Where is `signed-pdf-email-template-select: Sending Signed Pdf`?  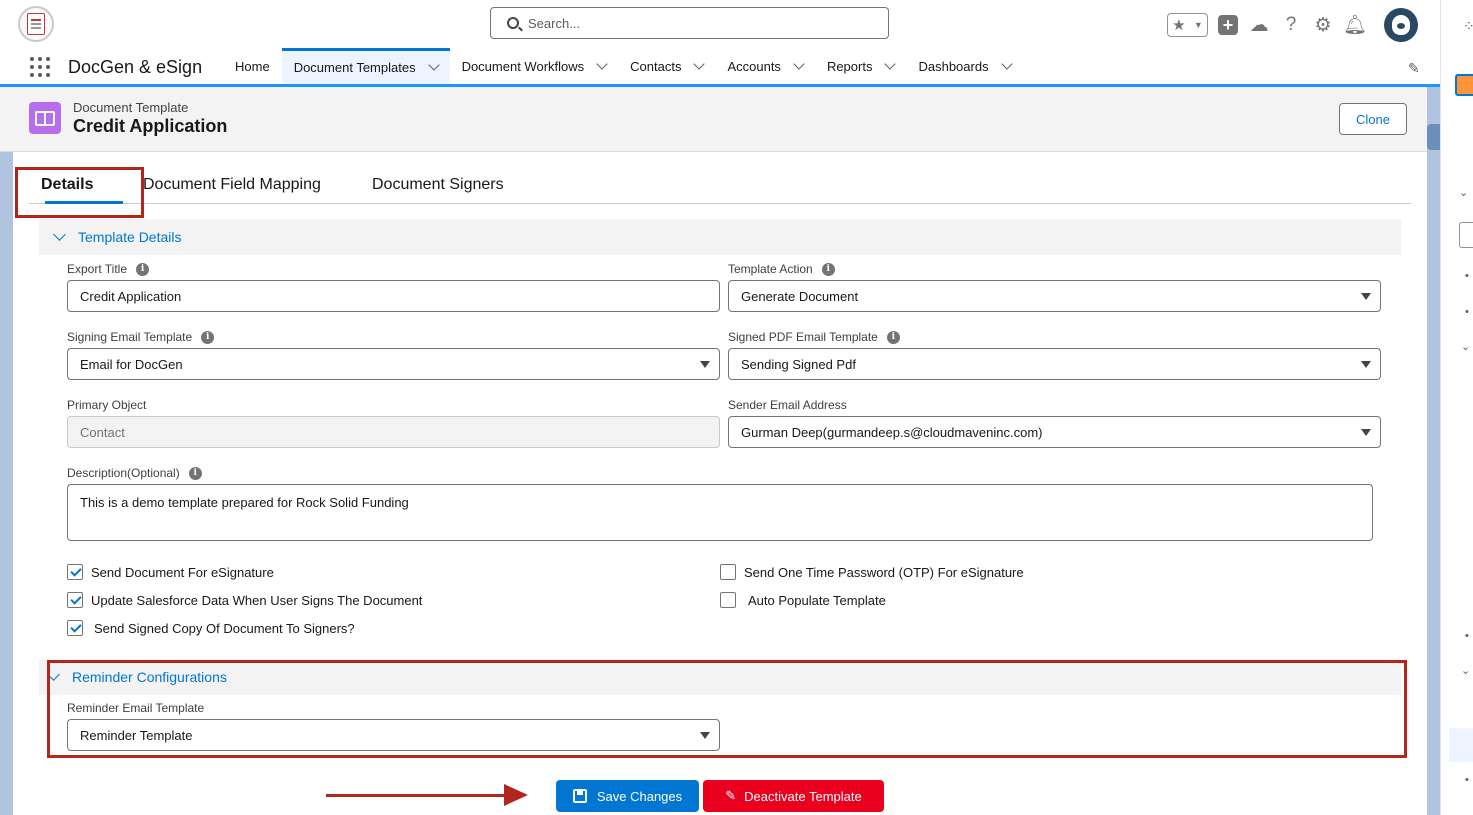
signed-pdf-email-template-select: Sending Signed Pdf is located at coordinates (1054, 364).